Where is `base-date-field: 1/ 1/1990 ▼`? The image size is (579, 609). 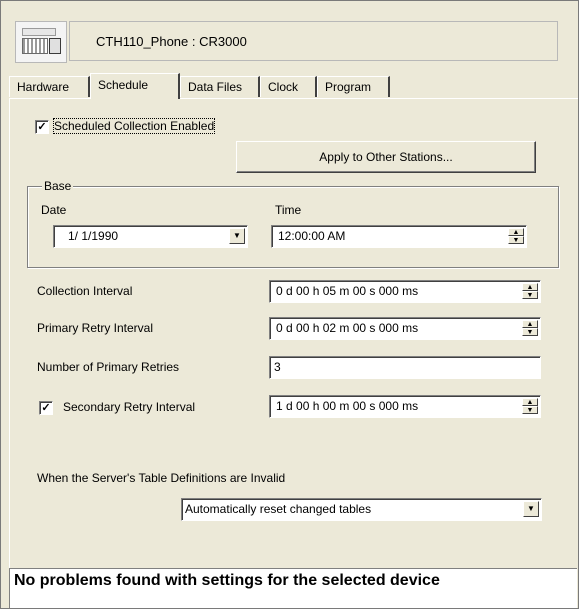
base-date-field: 1/ 1/1990 ▼ is located at coordinates (150, 236).